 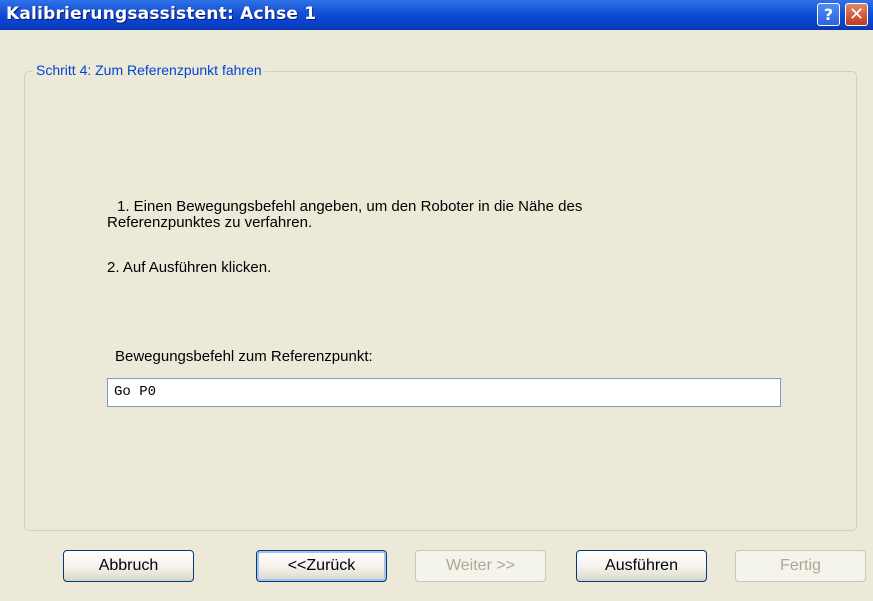 What do you see at coordinates (161, 14) in the screenshot?
I see `window-title: Kalibrierungsassistent: Achse 1` at bounding box center [161, 14].